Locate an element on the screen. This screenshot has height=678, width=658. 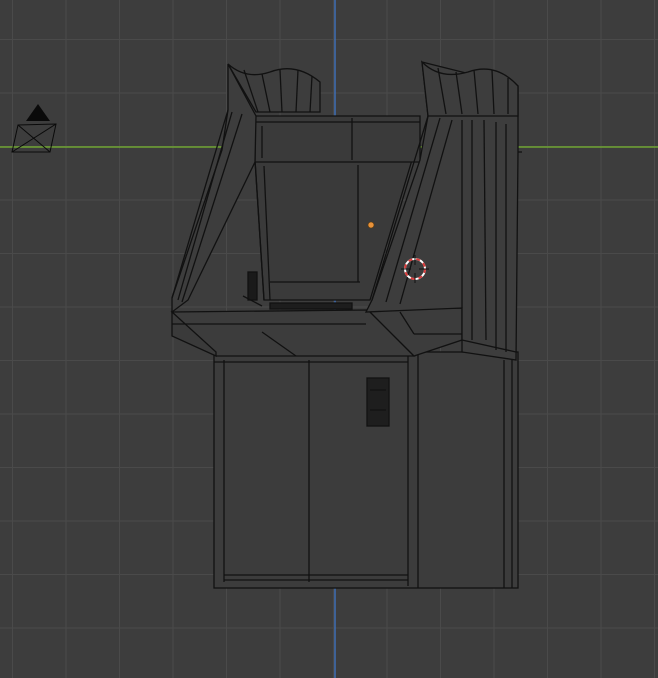
camera-icon is located at coordinates (34, 128).